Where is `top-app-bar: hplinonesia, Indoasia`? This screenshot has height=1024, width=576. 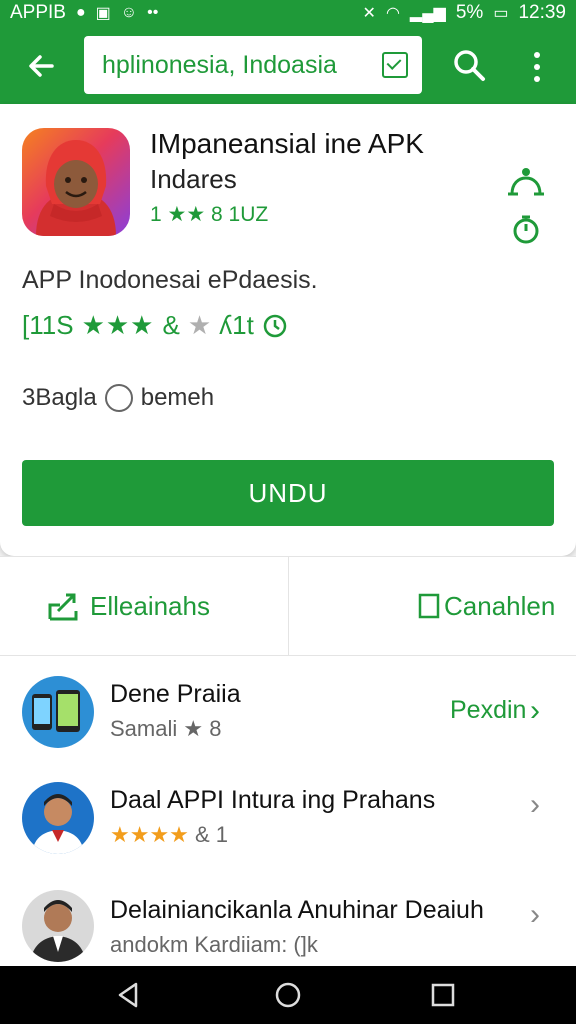
top-app-bar: hplinonesia, Indoasia is located at coordinates (288, 65).